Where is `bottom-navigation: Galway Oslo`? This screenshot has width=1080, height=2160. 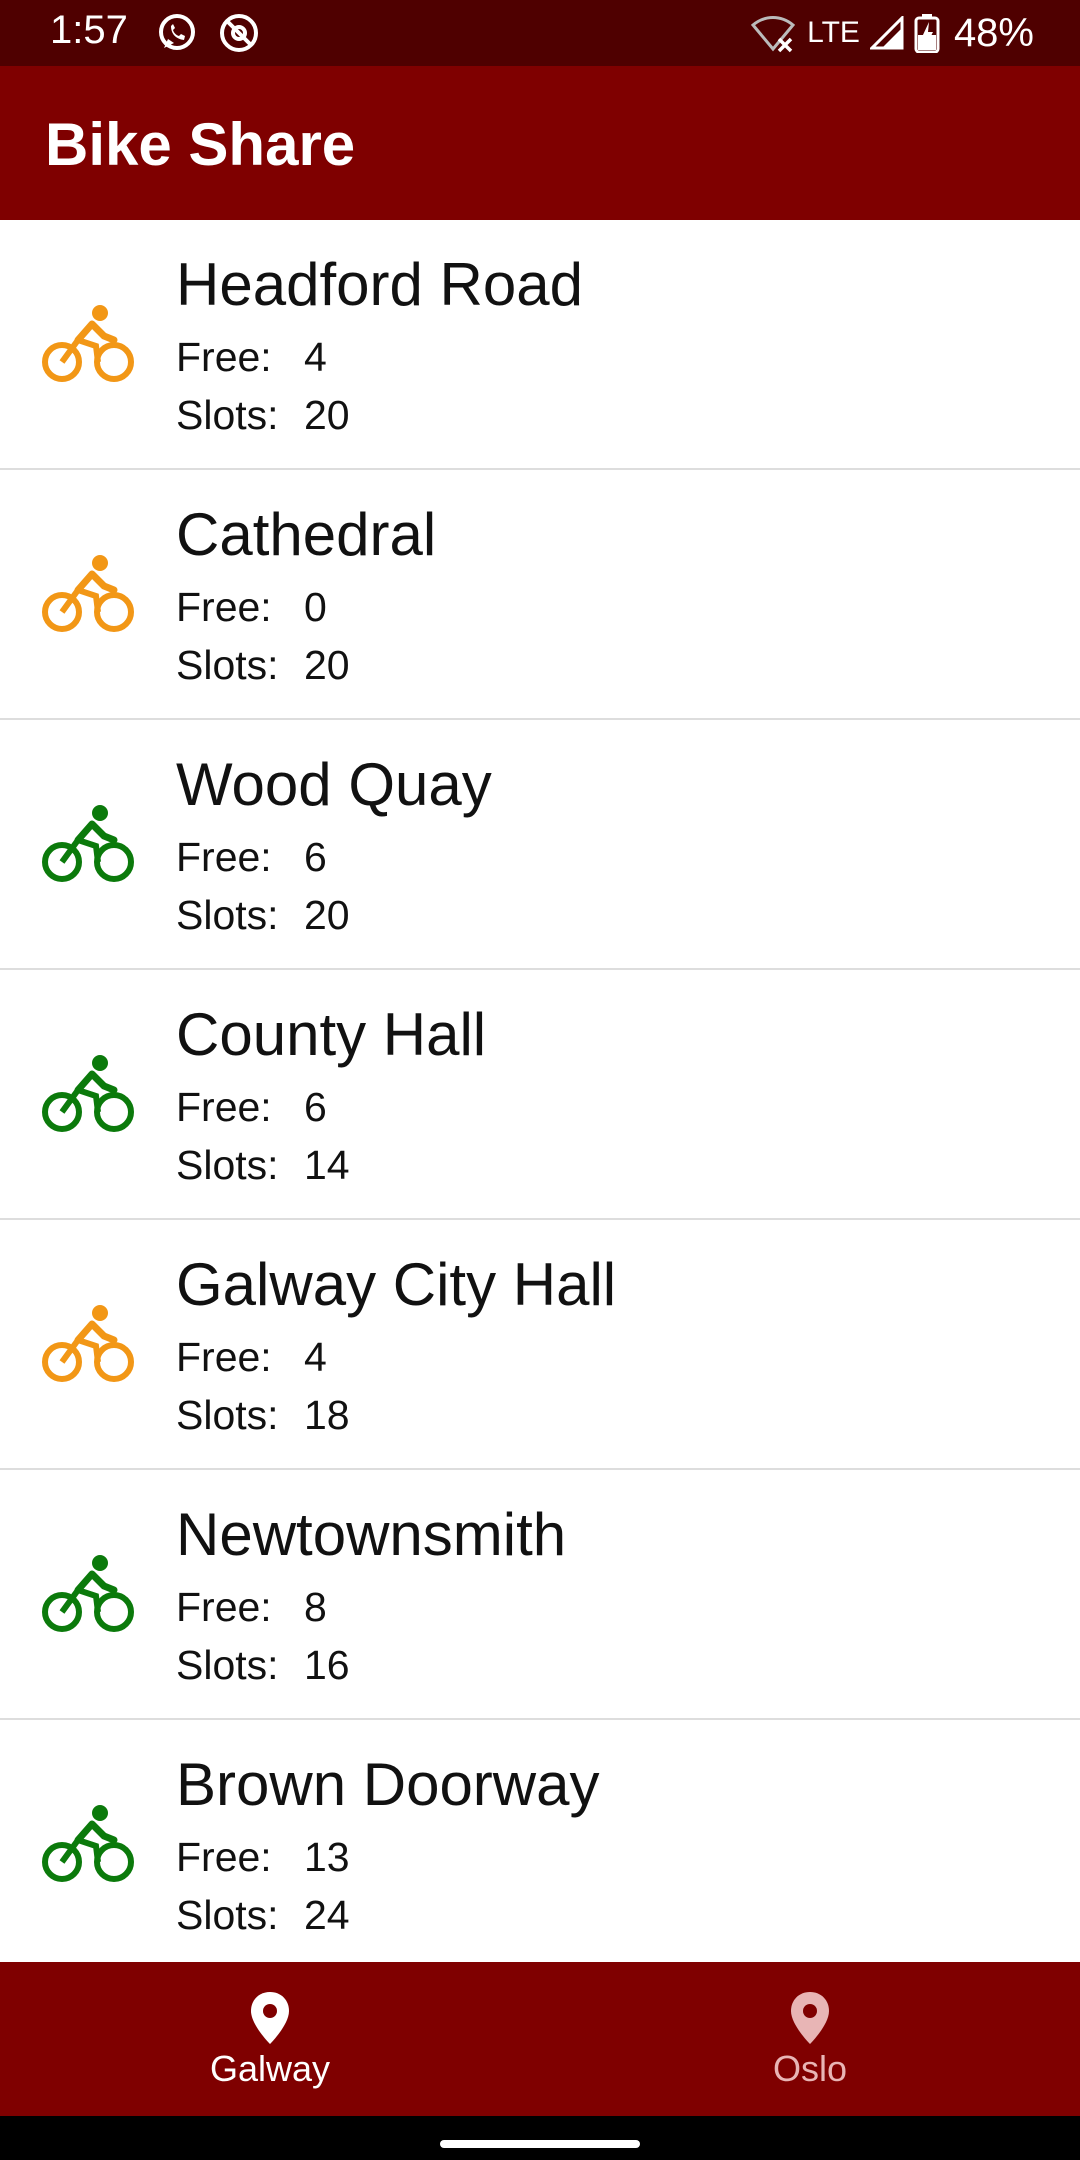 bottom-navigation: Galway Oslo is located at coordinates (540, 2039).